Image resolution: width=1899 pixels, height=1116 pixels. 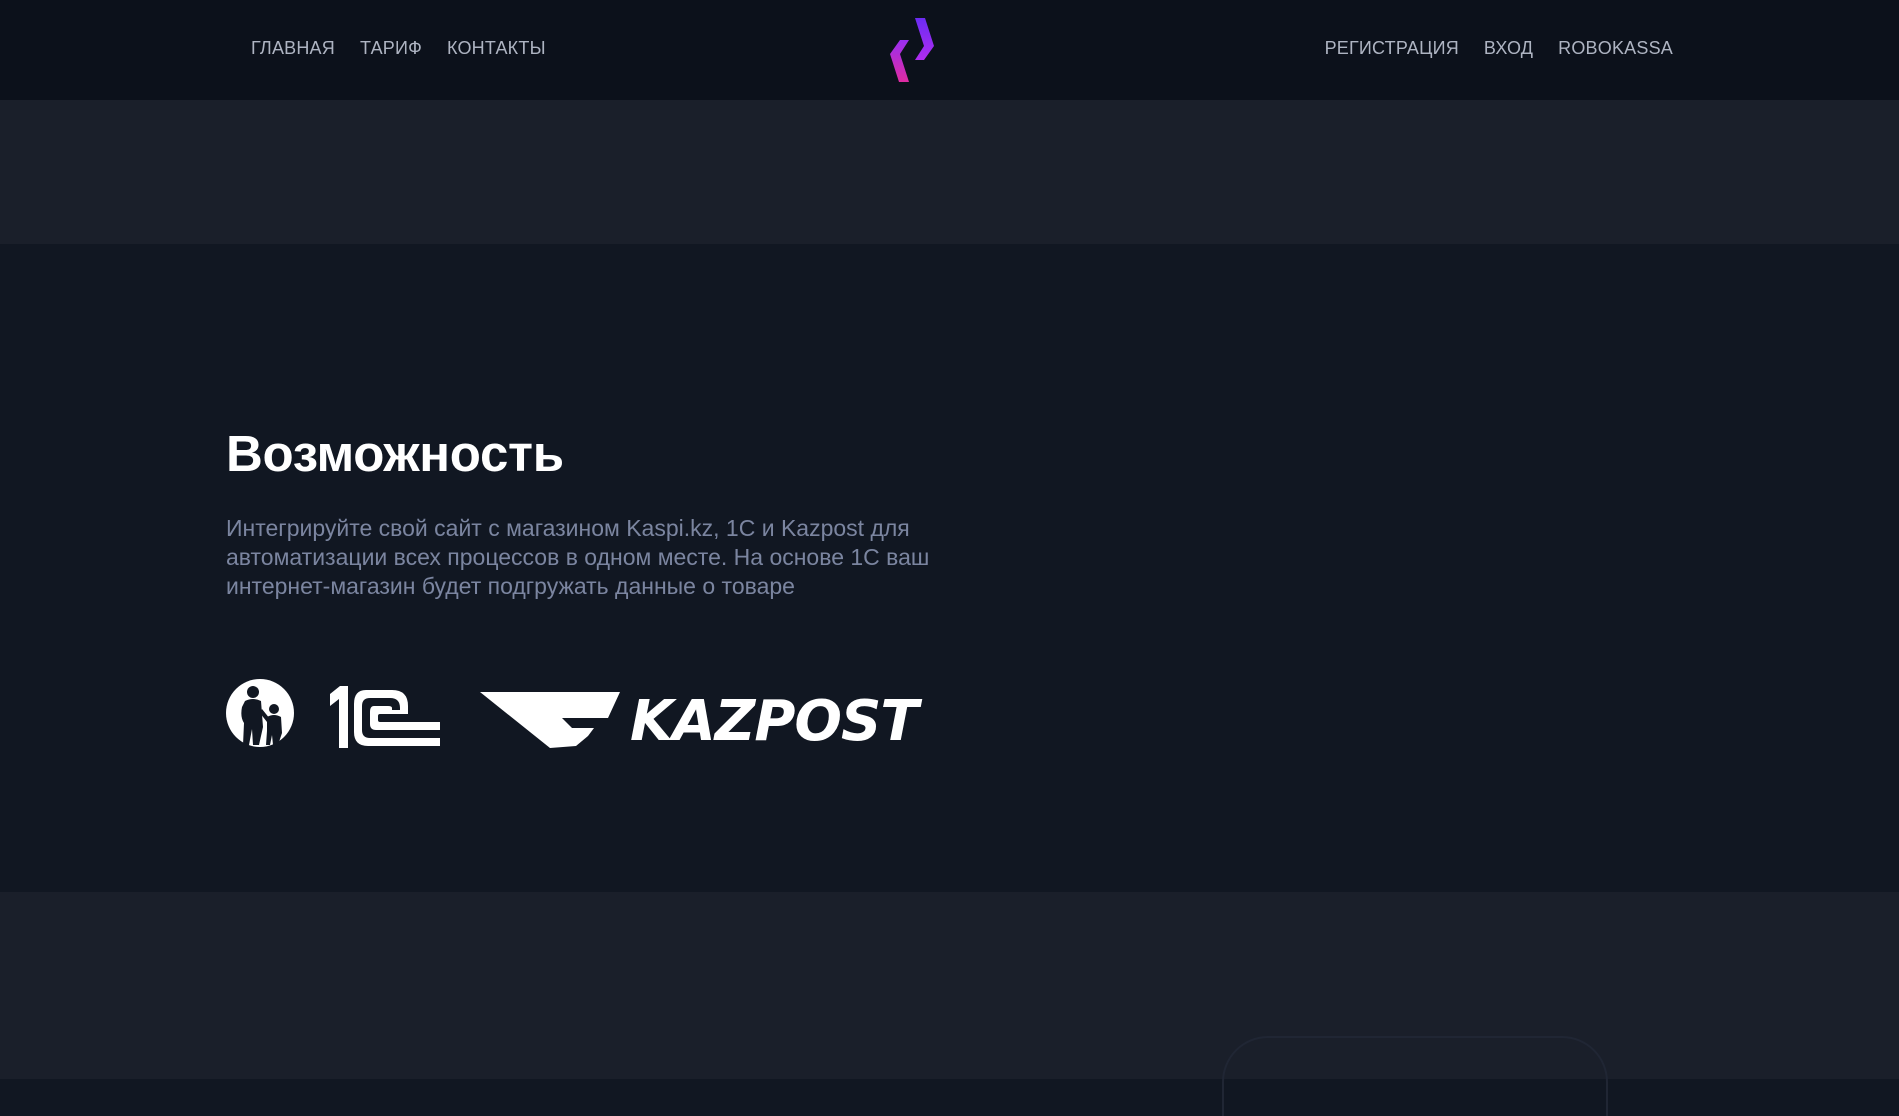 What do you see at coordinates (260, 713) in the screenshot?
I see `kaspi-logo` at bounding box center [260, 713].